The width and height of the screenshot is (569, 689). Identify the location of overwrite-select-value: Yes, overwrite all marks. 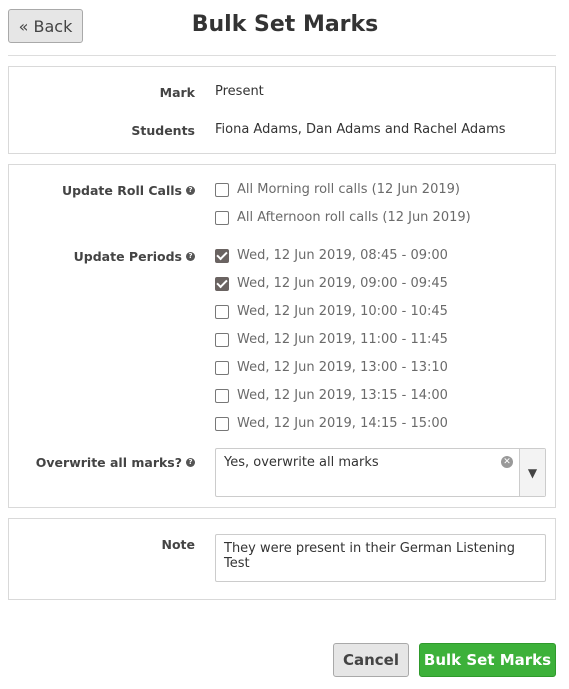
(301, 462).